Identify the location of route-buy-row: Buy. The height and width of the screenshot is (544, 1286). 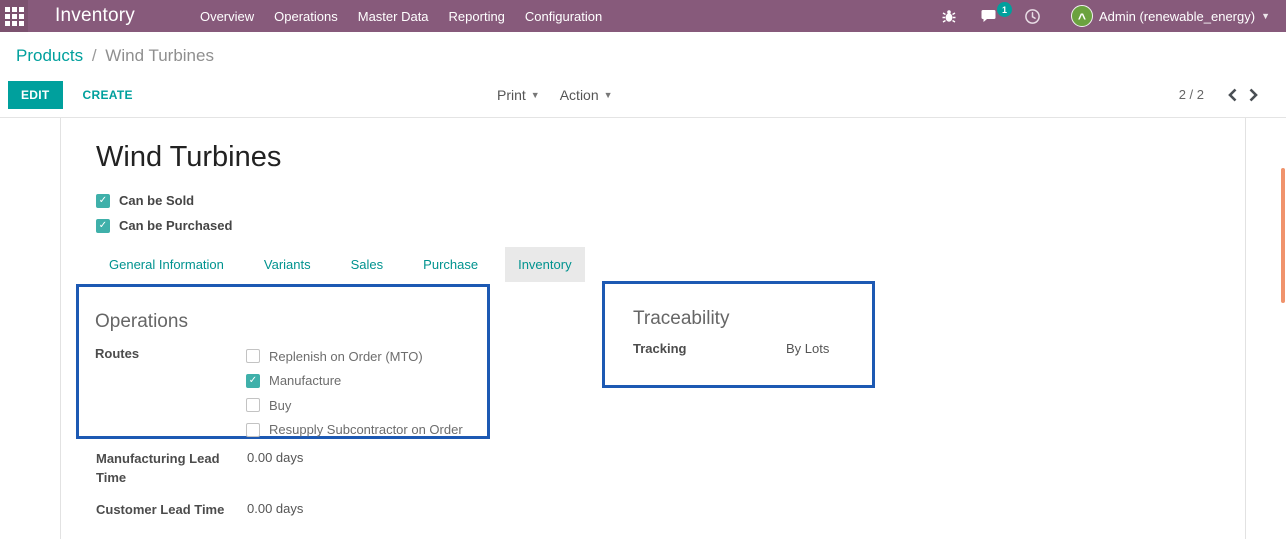
(354, 405).